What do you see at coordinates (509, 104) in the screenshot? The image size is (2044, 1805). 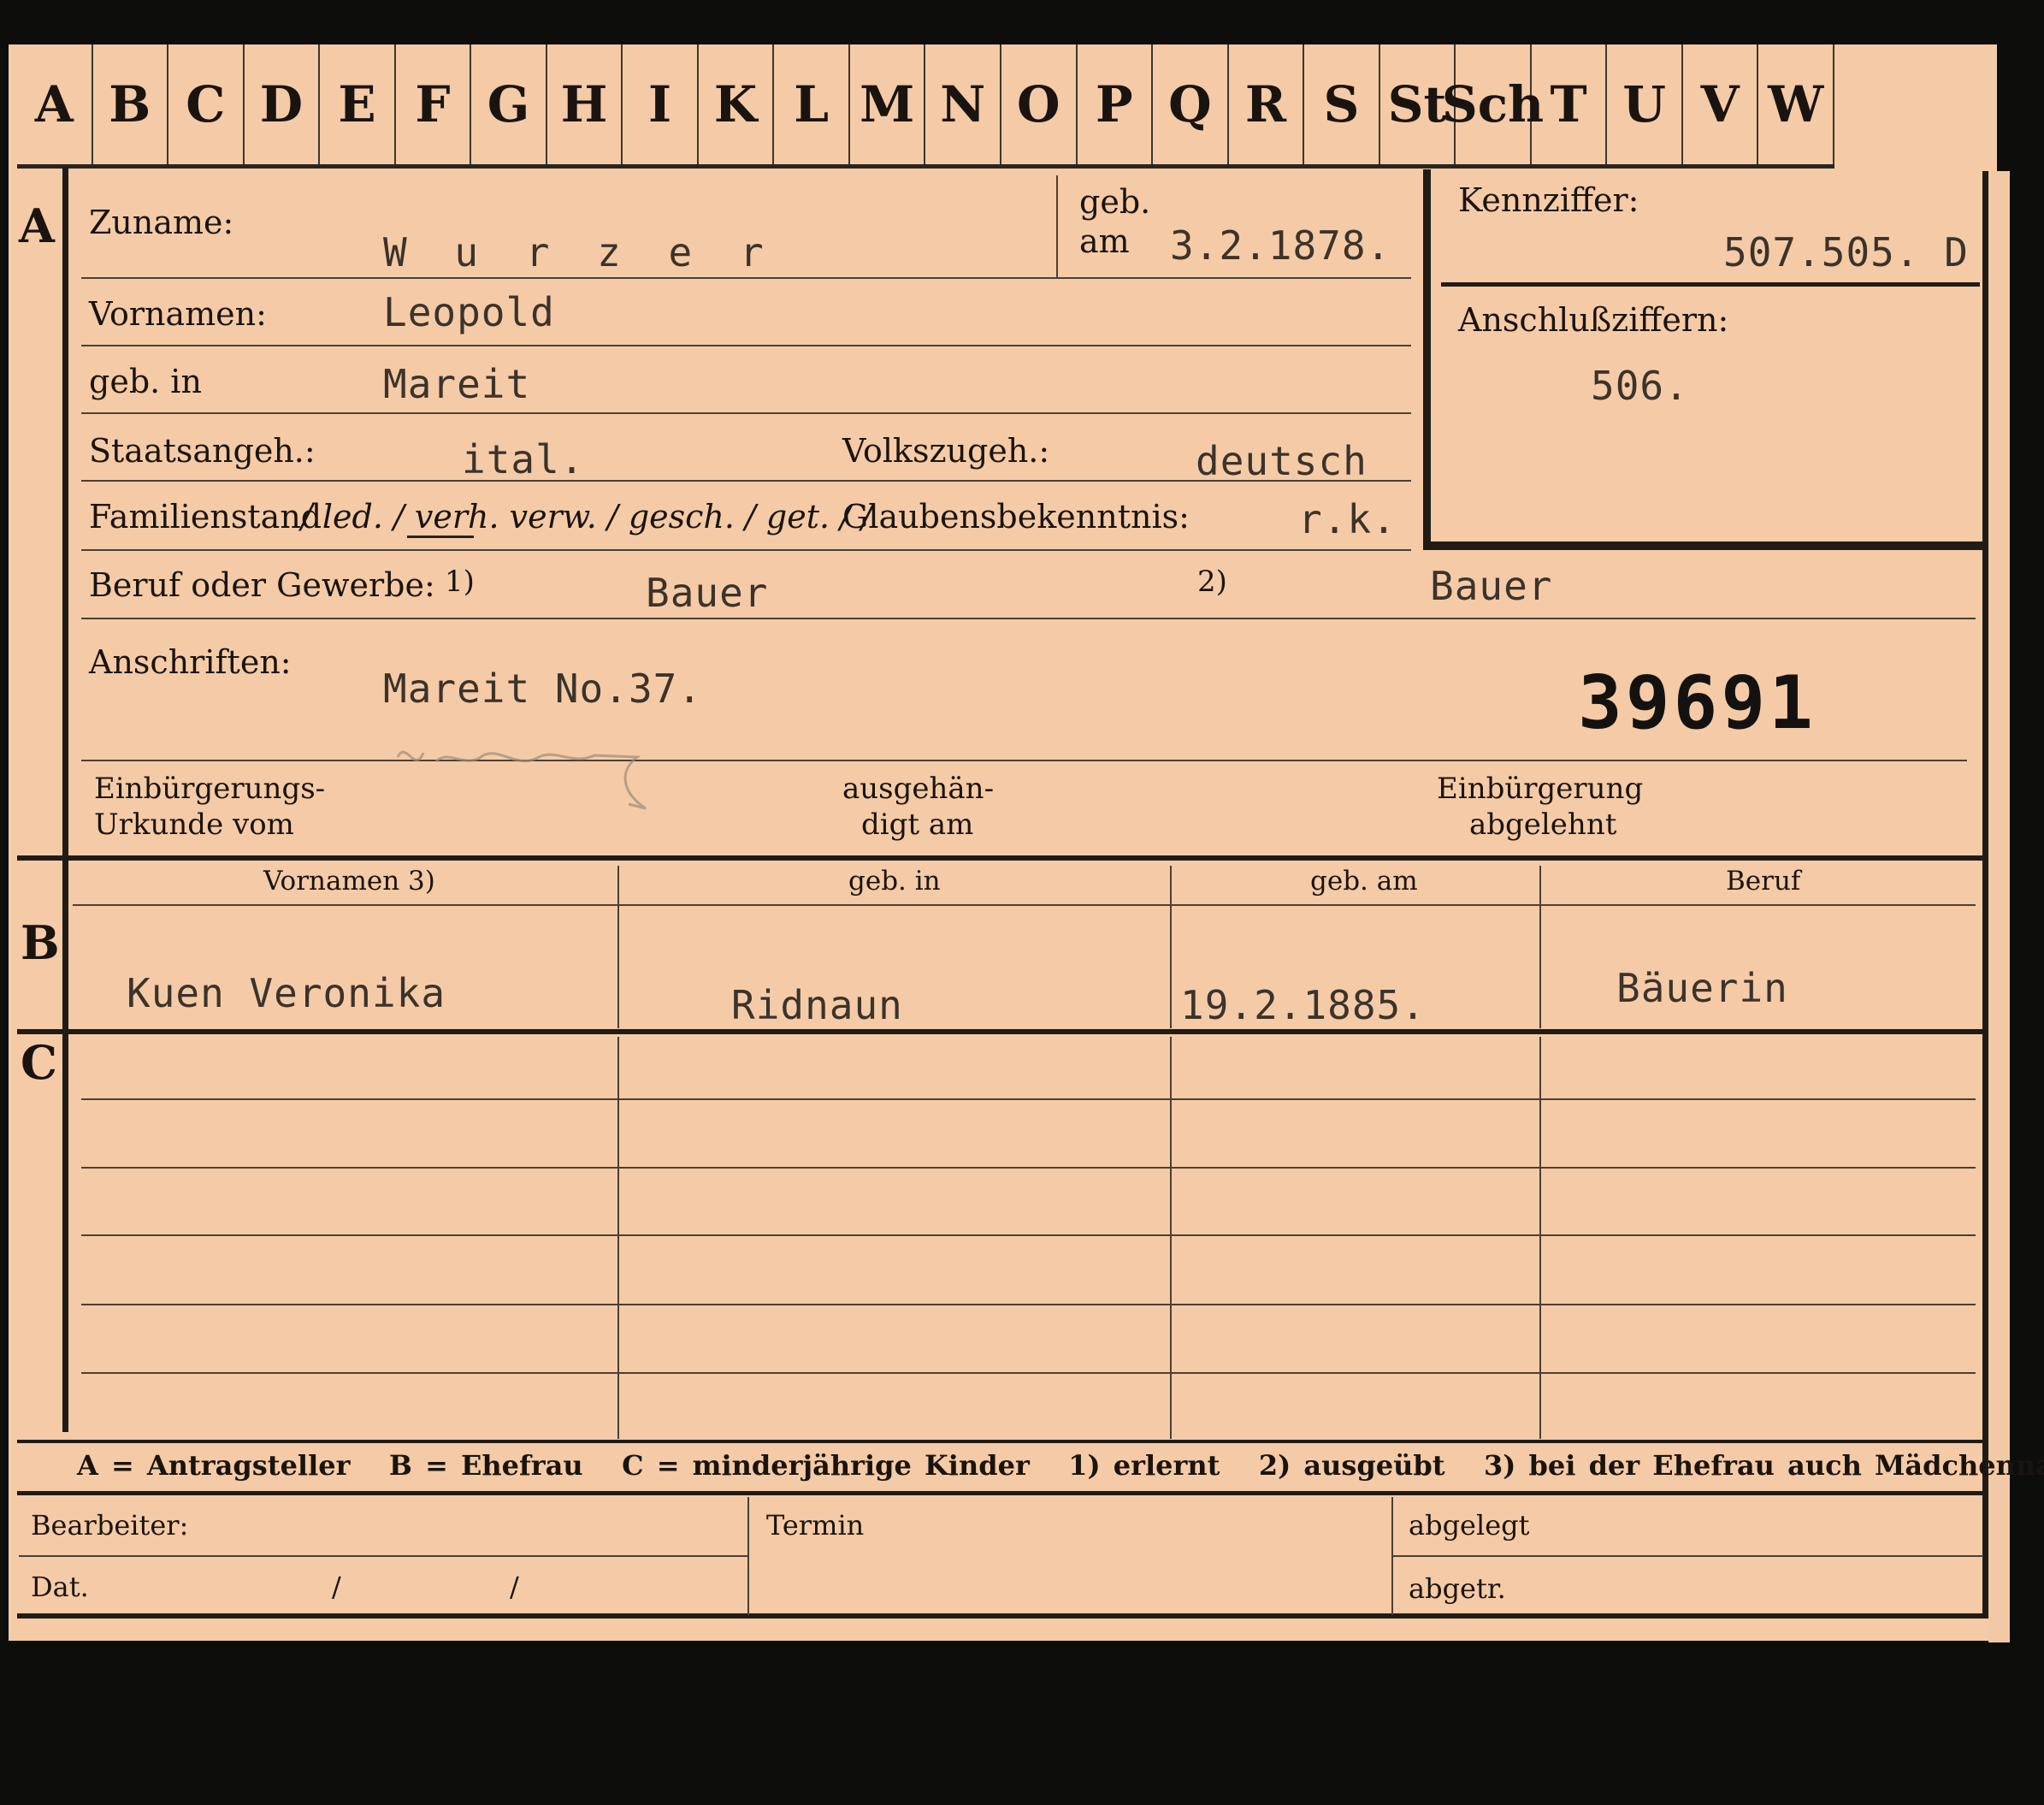 I see `alphabet-tab-g: G` at bounding box center [509, 104].